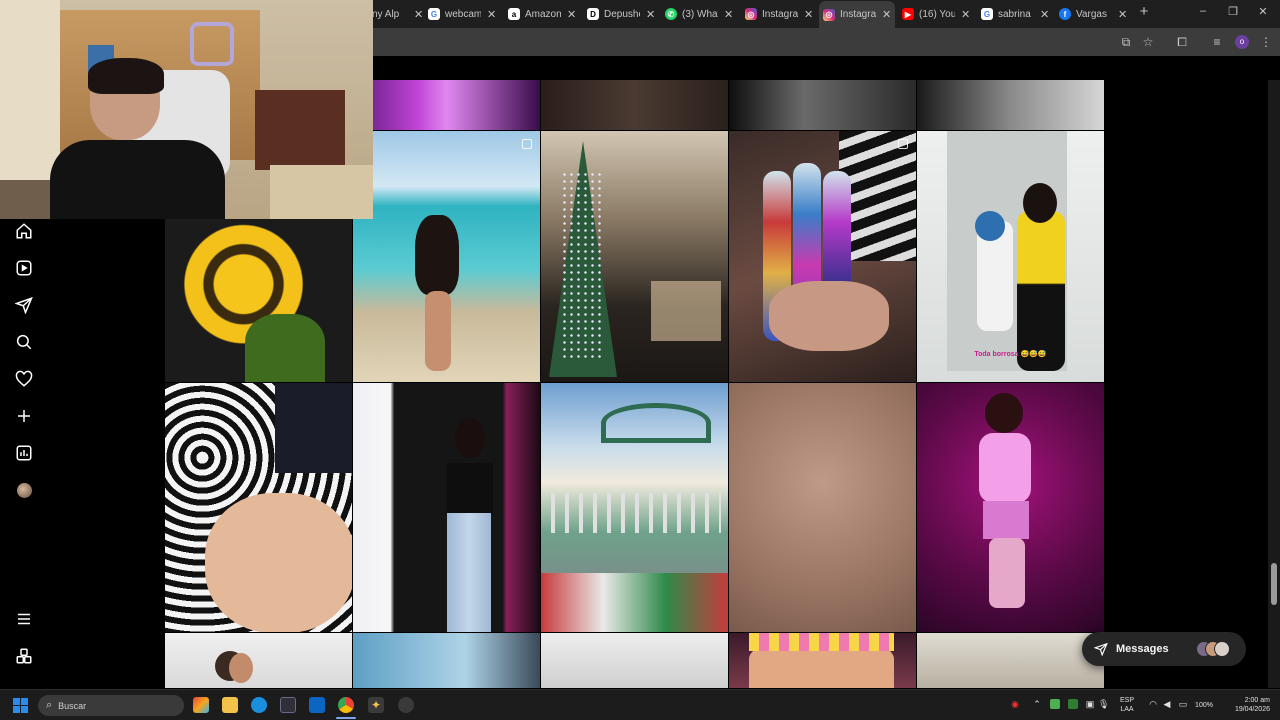 The image size is (1280, 720). What do you see at coordinates (634, 507) in the screenshot?
I see `post-tile-amusement-park` at bounding box center [634, 507].